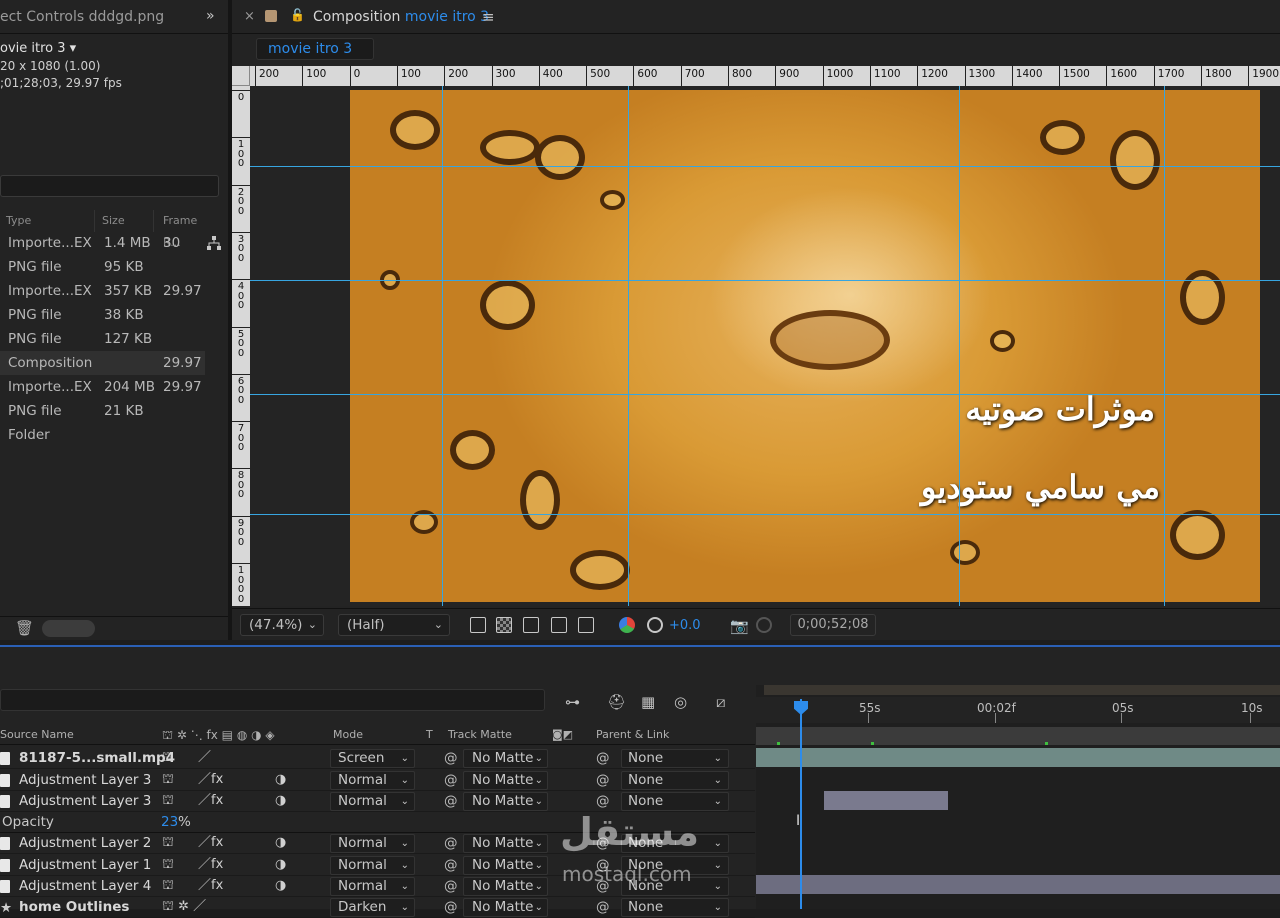 This screenshot has width=1280, height=918. Describe the element at coordinates (648, 702) in the screenshot. I see `frame-blending-icon: ▦` at that location.